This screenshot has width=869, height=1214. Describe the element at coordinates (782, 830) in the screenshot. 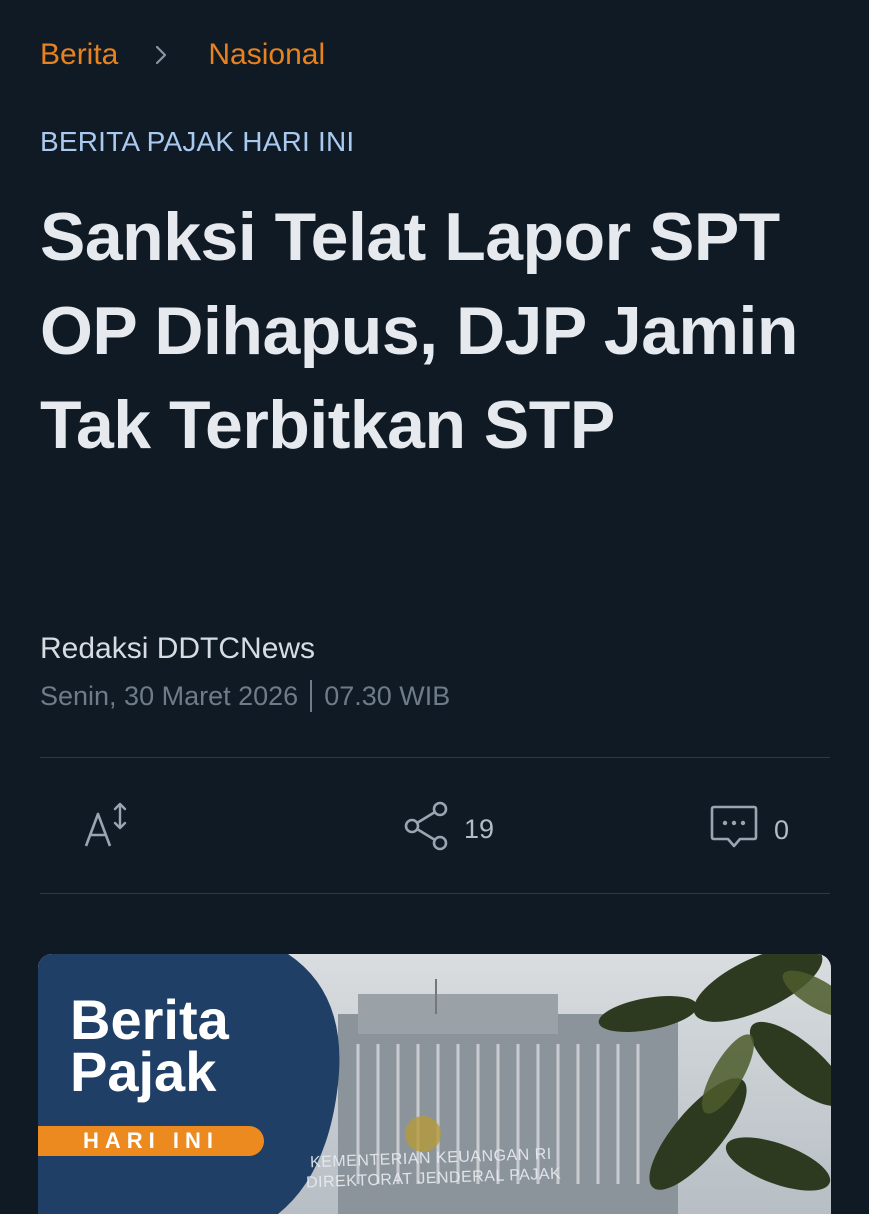

I see `comment-count: 0` at that location.